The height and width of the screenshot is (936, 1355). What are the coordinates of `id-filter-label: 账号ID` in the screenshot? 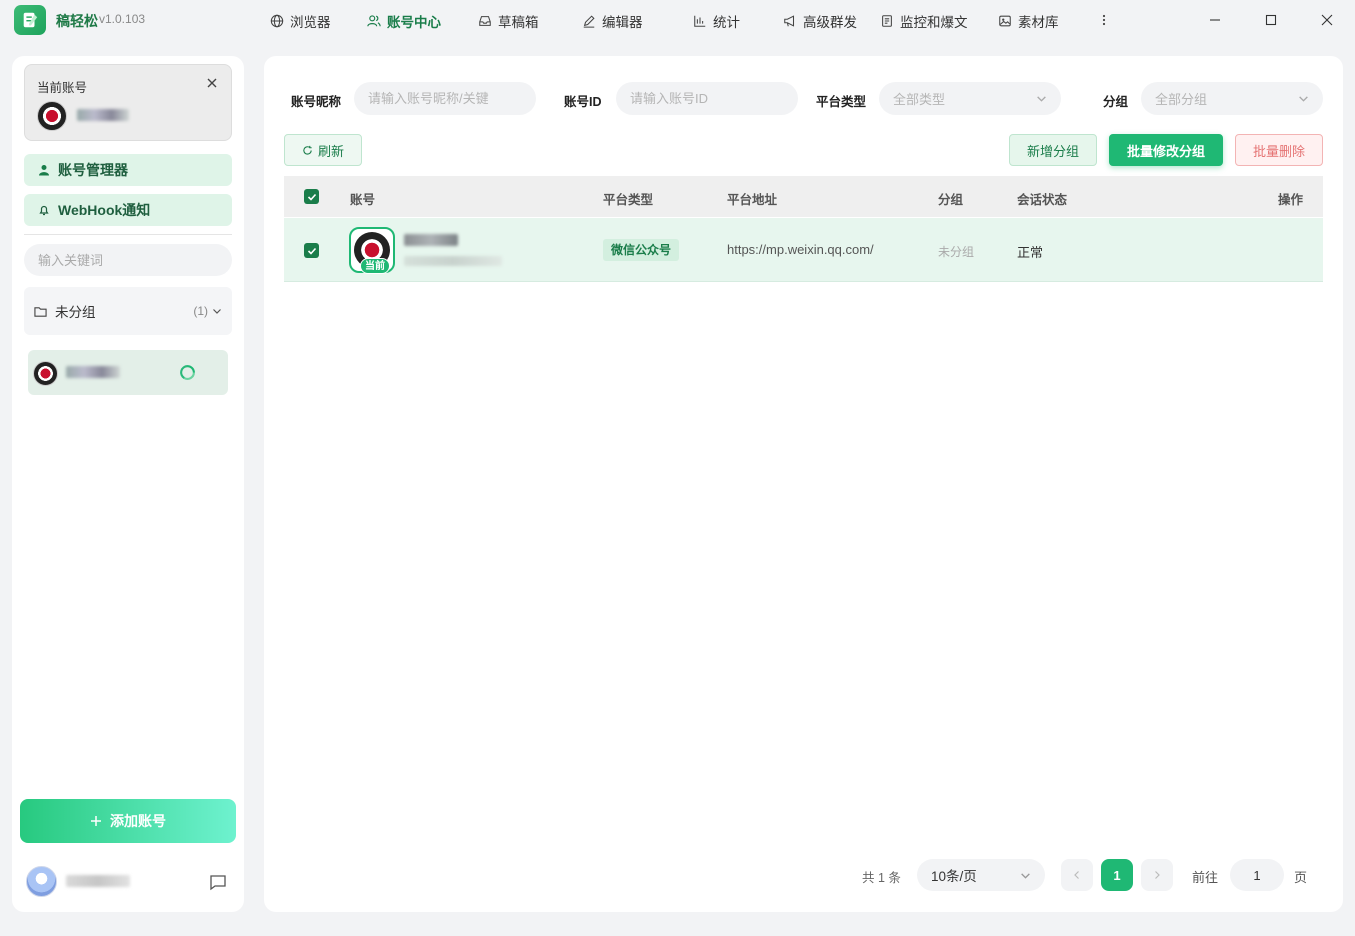 It's located at (583, 102).